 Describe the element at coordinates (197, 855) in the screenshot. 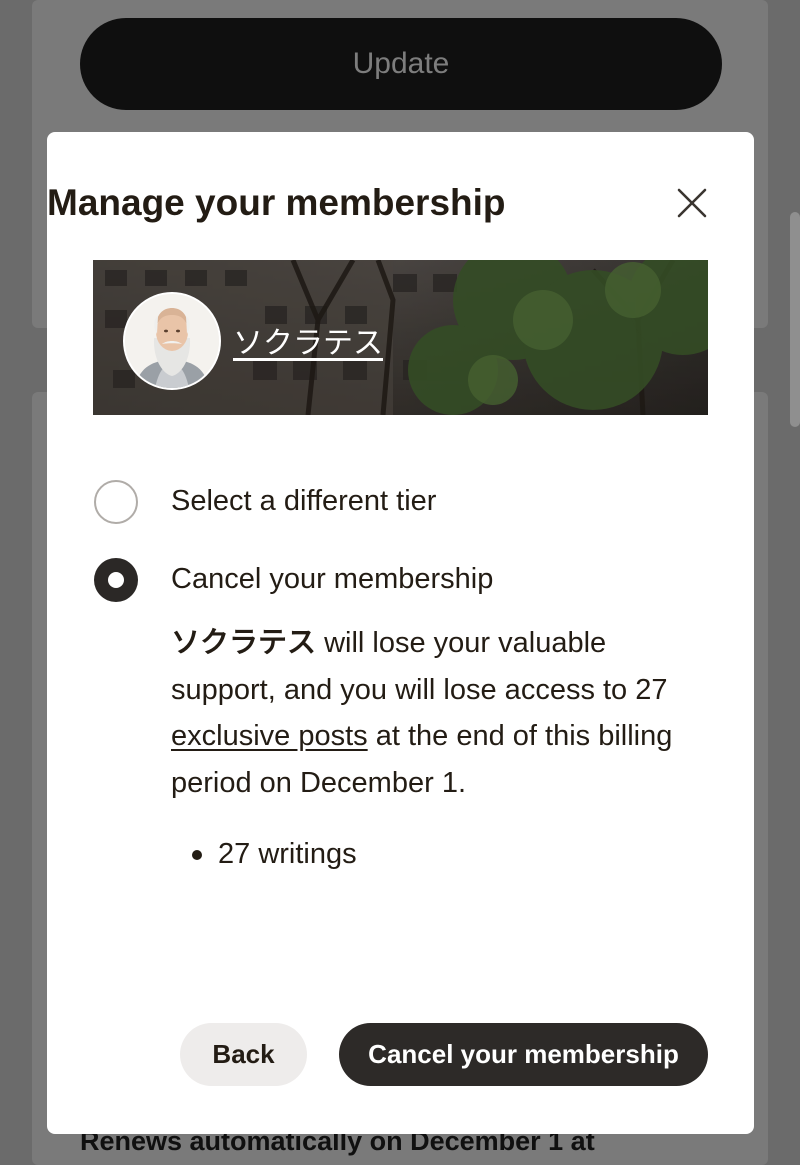

I see `bullet-icon` at that location.